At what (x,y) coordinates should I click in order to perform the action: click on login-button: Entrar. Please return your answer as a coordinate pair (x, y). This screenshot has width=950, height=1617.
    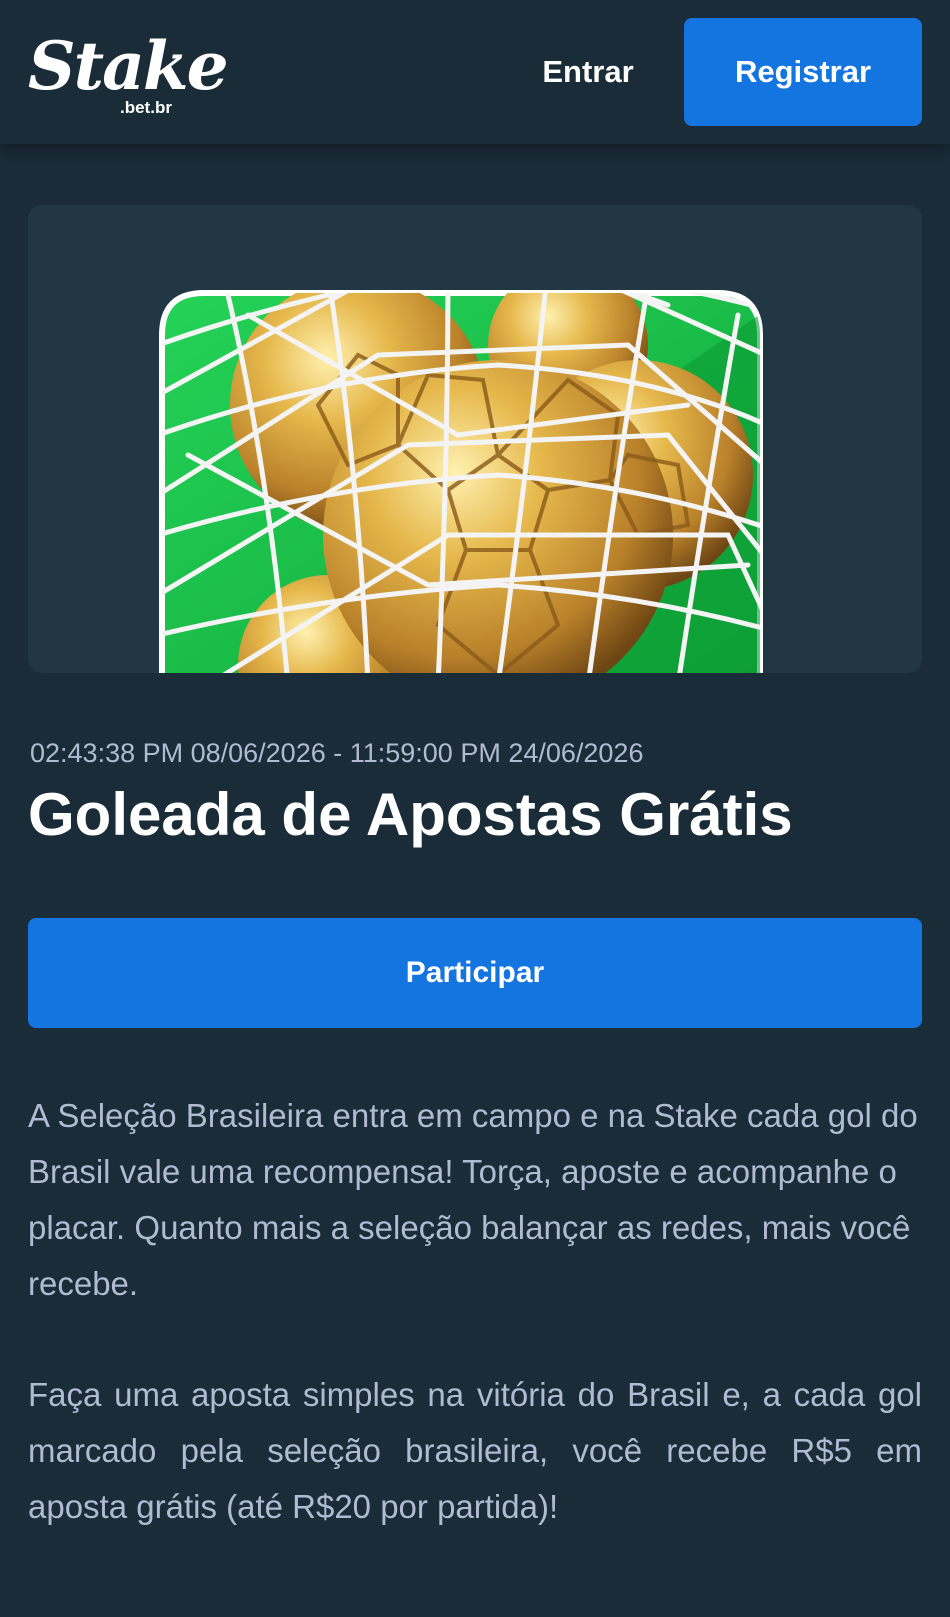
    Looking at the image, I should click on (588, 72).